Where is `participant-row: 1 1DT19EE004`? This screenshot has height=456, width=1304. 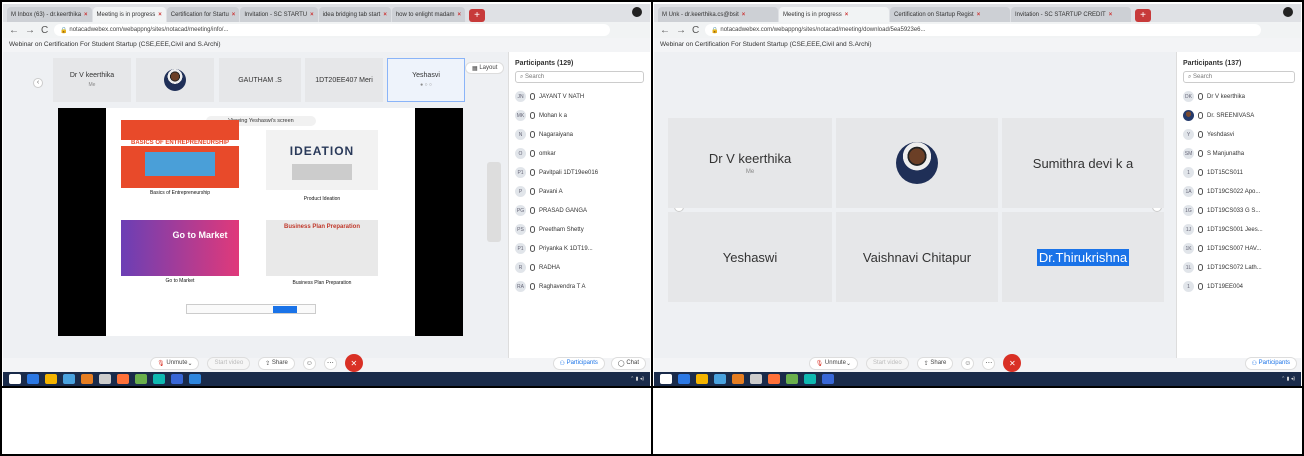 participant-row: 1 1DT19EE004 is located at coordinates (1239, 286).